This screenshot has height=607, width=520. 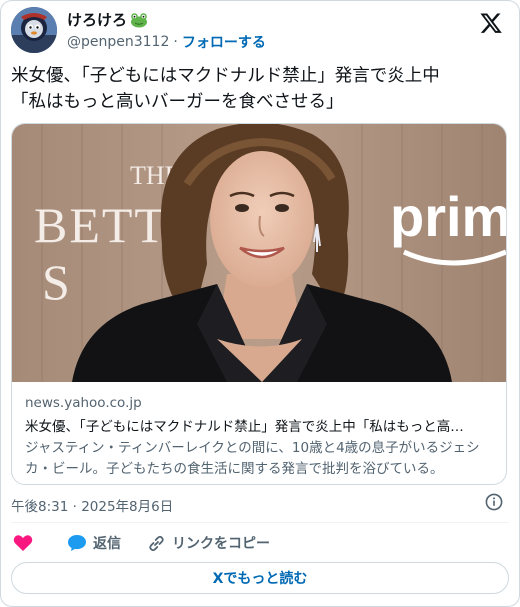 I want to click on display-name: けろけろ, so click(x=97, y=19).